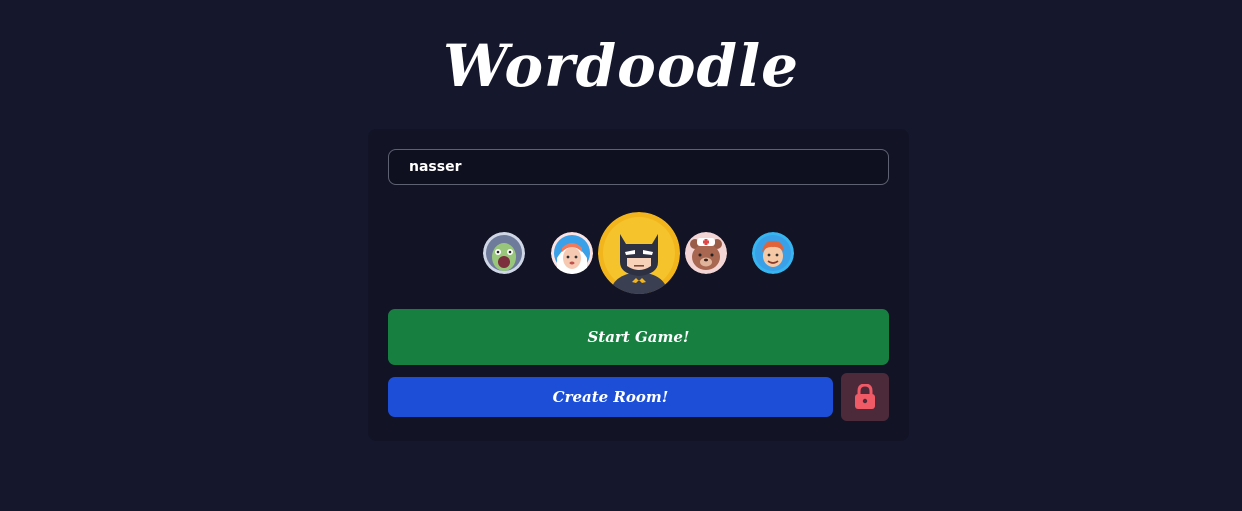 This screenshot has width=1242, height=511. I want to click on zombie-avatar-icon, so click(504, 253).